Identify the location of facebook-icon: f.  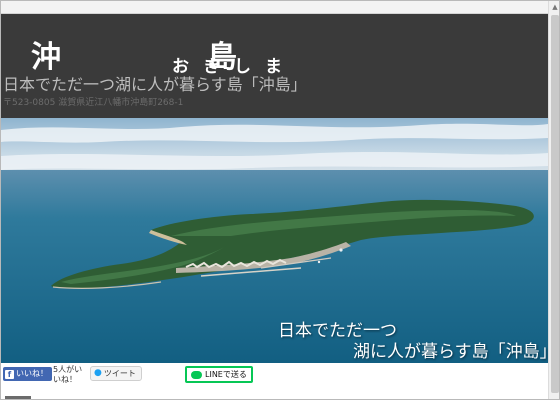
(9, 374).